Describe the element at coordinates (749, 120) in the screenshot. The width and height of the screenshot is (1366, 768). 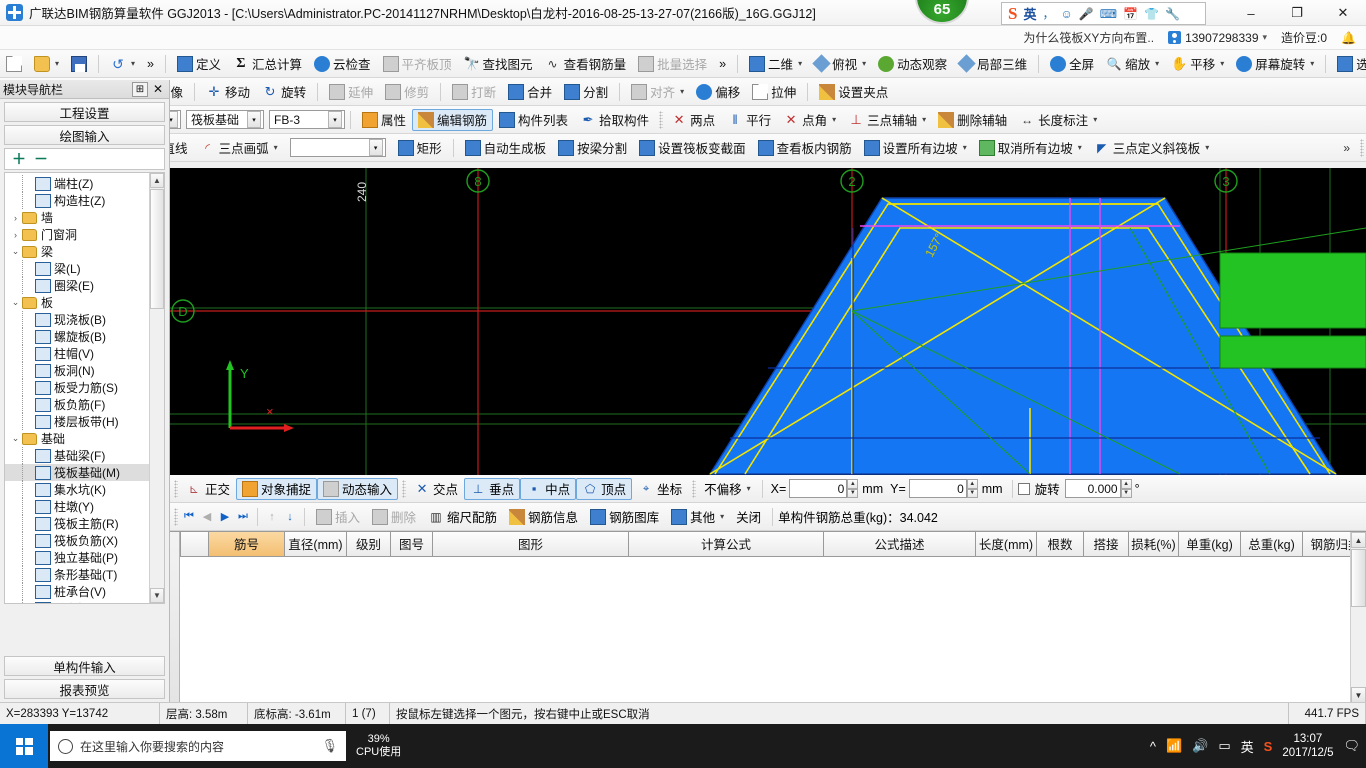
I see `parallel-button: ‖ 平行` at that location.